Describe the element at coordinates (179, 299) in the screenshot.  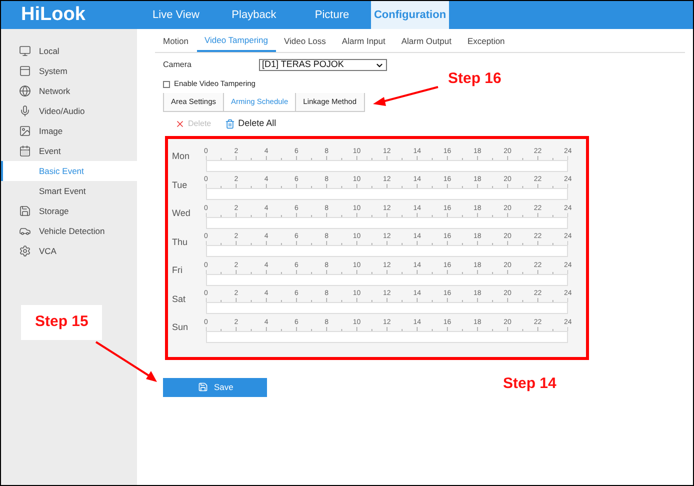
I see `day-label: Sat` at that location.